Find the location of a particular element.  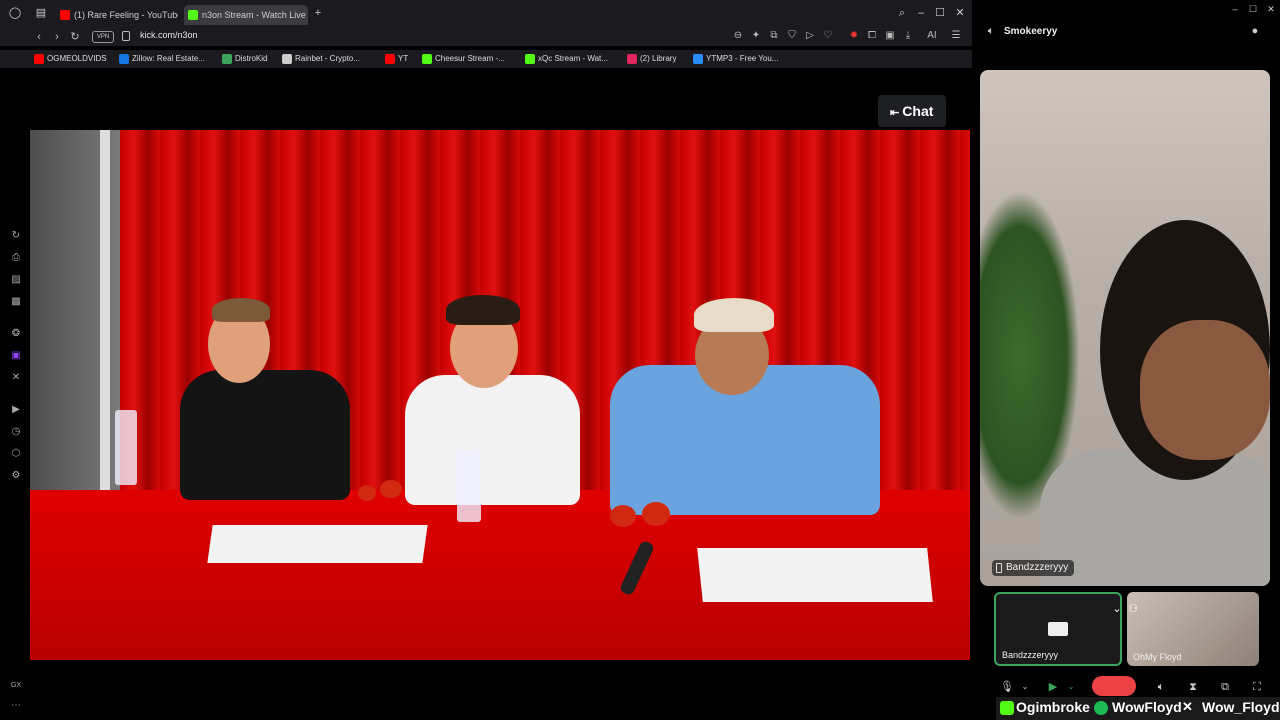

play-icon: ▷ is located at coordinates (810, 36).